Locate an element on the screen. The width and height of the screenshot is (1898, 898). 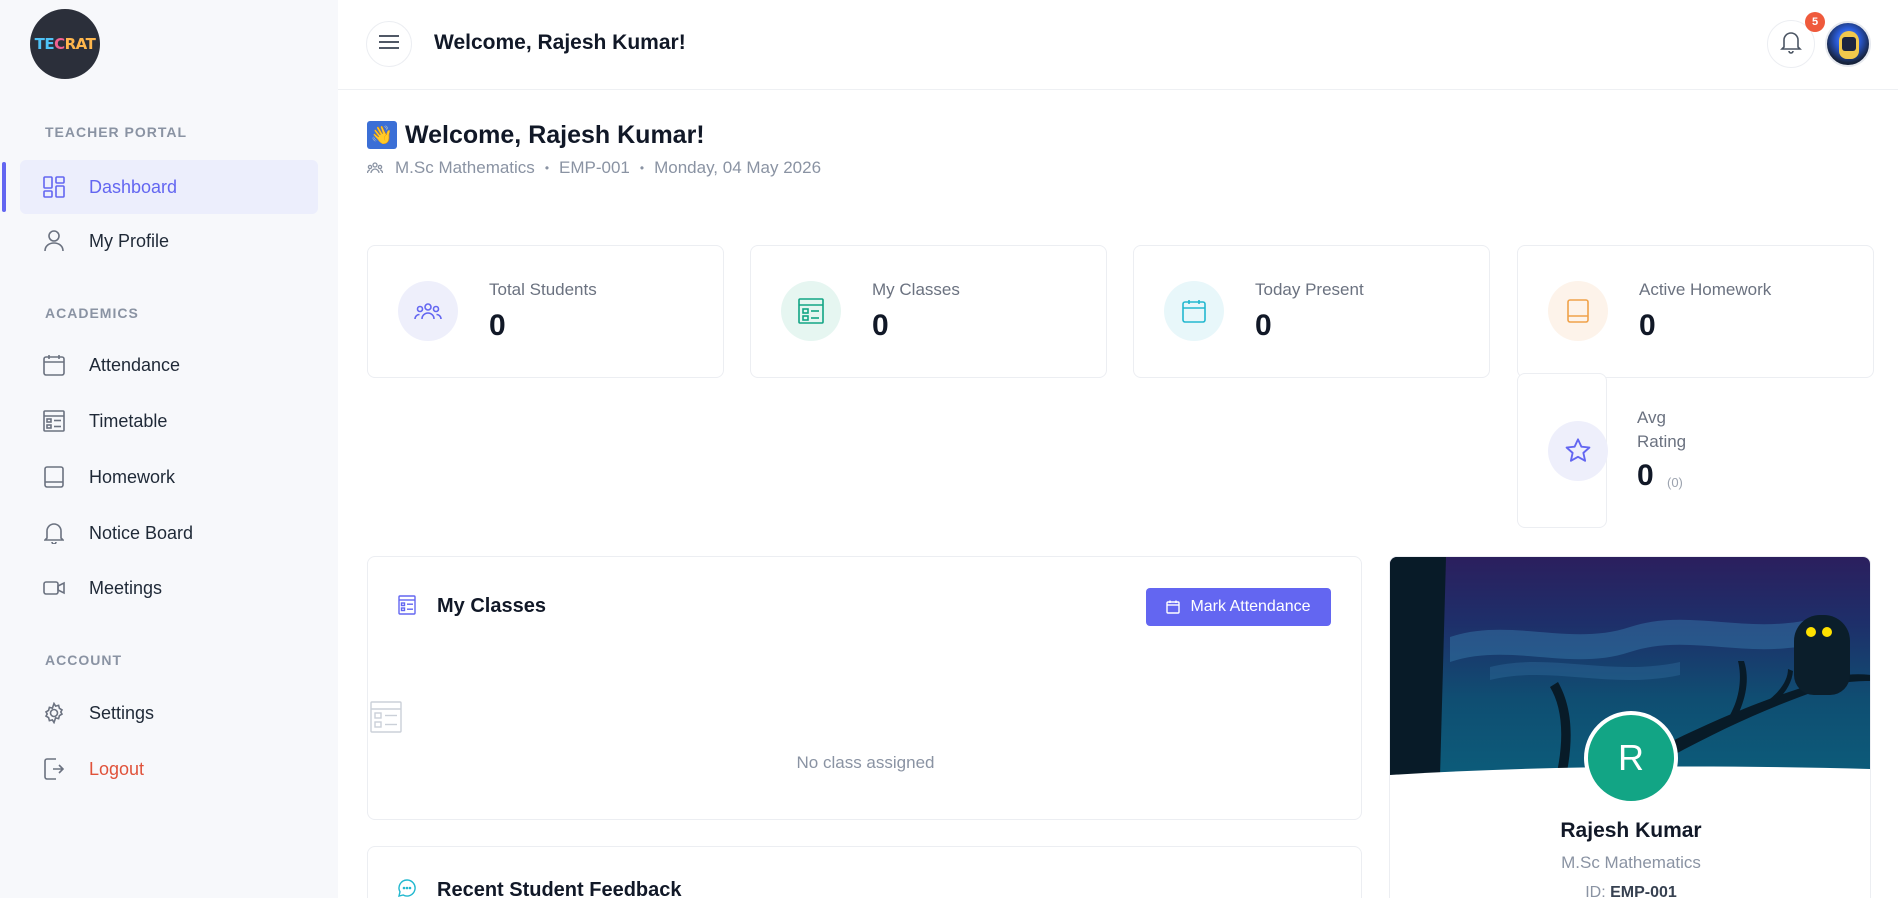
profile-id-value: EMP-001 is located at coordinates (1643, 891).